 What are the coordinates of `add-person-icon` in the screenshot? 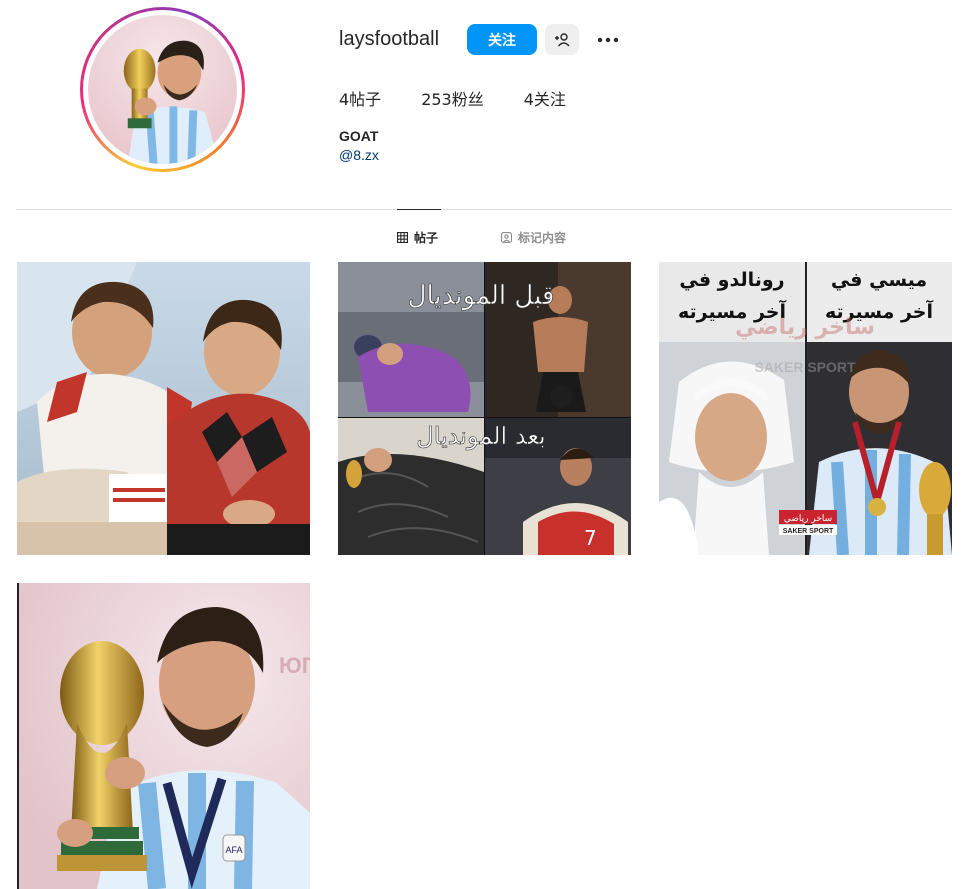 It's located at (562, 39).